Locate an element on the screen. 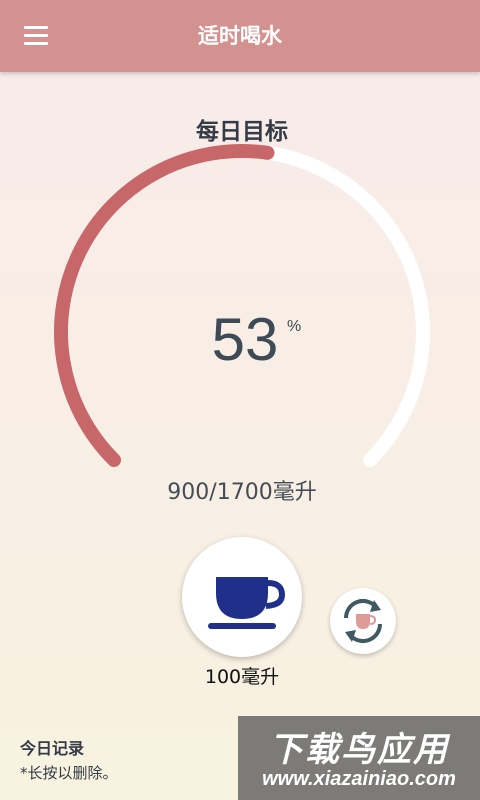  cup-size-label: 100毫升 is located at coordinates (242, 677).